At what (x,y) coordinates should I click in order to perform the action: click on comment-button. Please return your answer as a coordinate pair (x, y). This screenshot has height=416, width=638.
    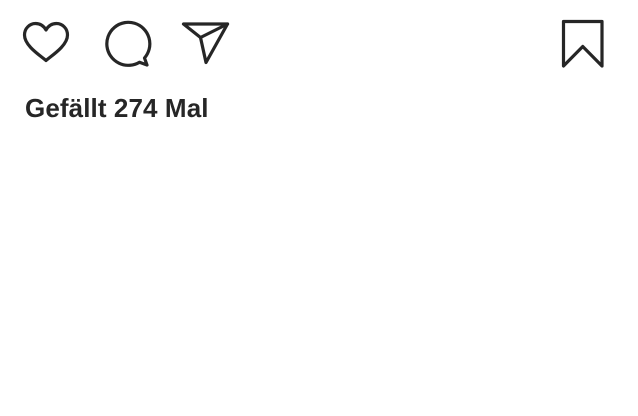
    Looking at the image, I should click on (126, 44).